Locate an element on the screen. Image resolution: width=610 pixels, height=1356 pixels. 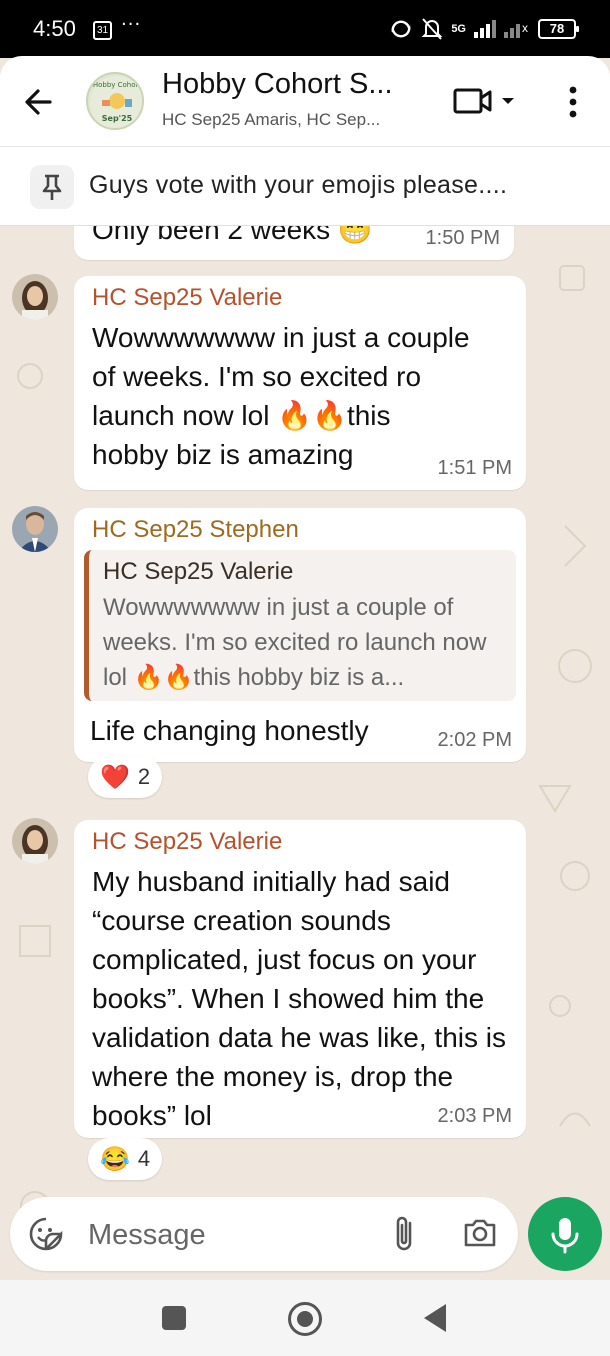
reaction-badge: ❤️ 2 is located at coordinates (125, 777).